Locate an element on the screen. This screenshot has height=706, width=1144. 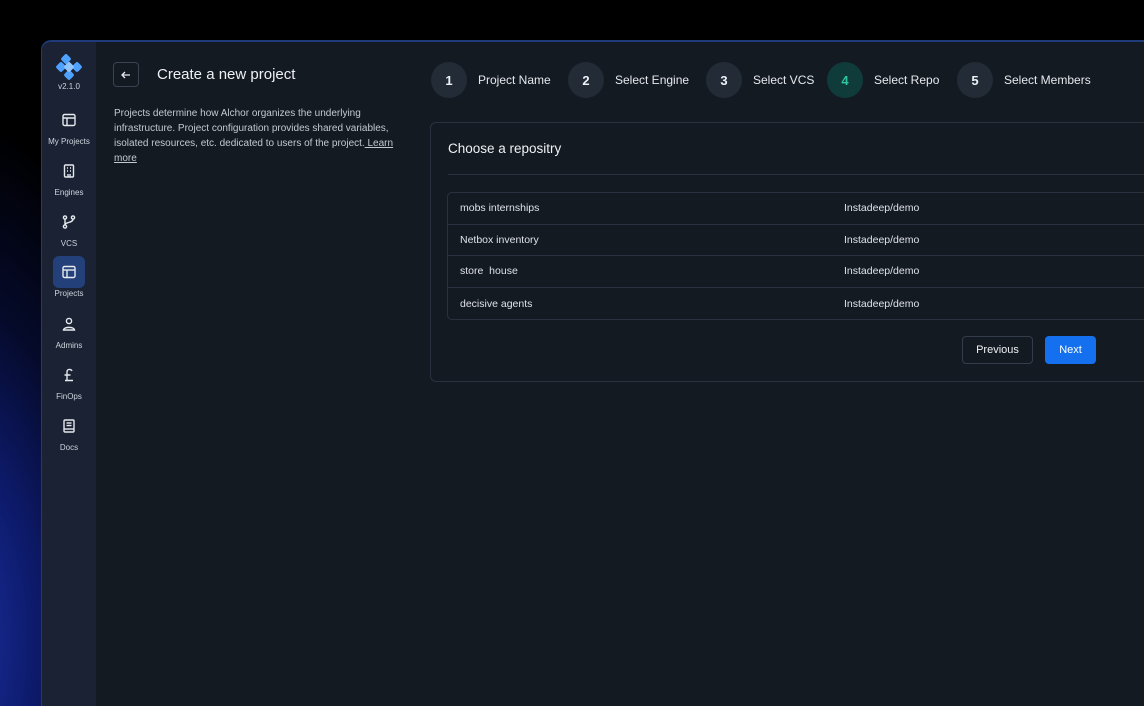
step-number: 1 is located at coordinates (449, 80).